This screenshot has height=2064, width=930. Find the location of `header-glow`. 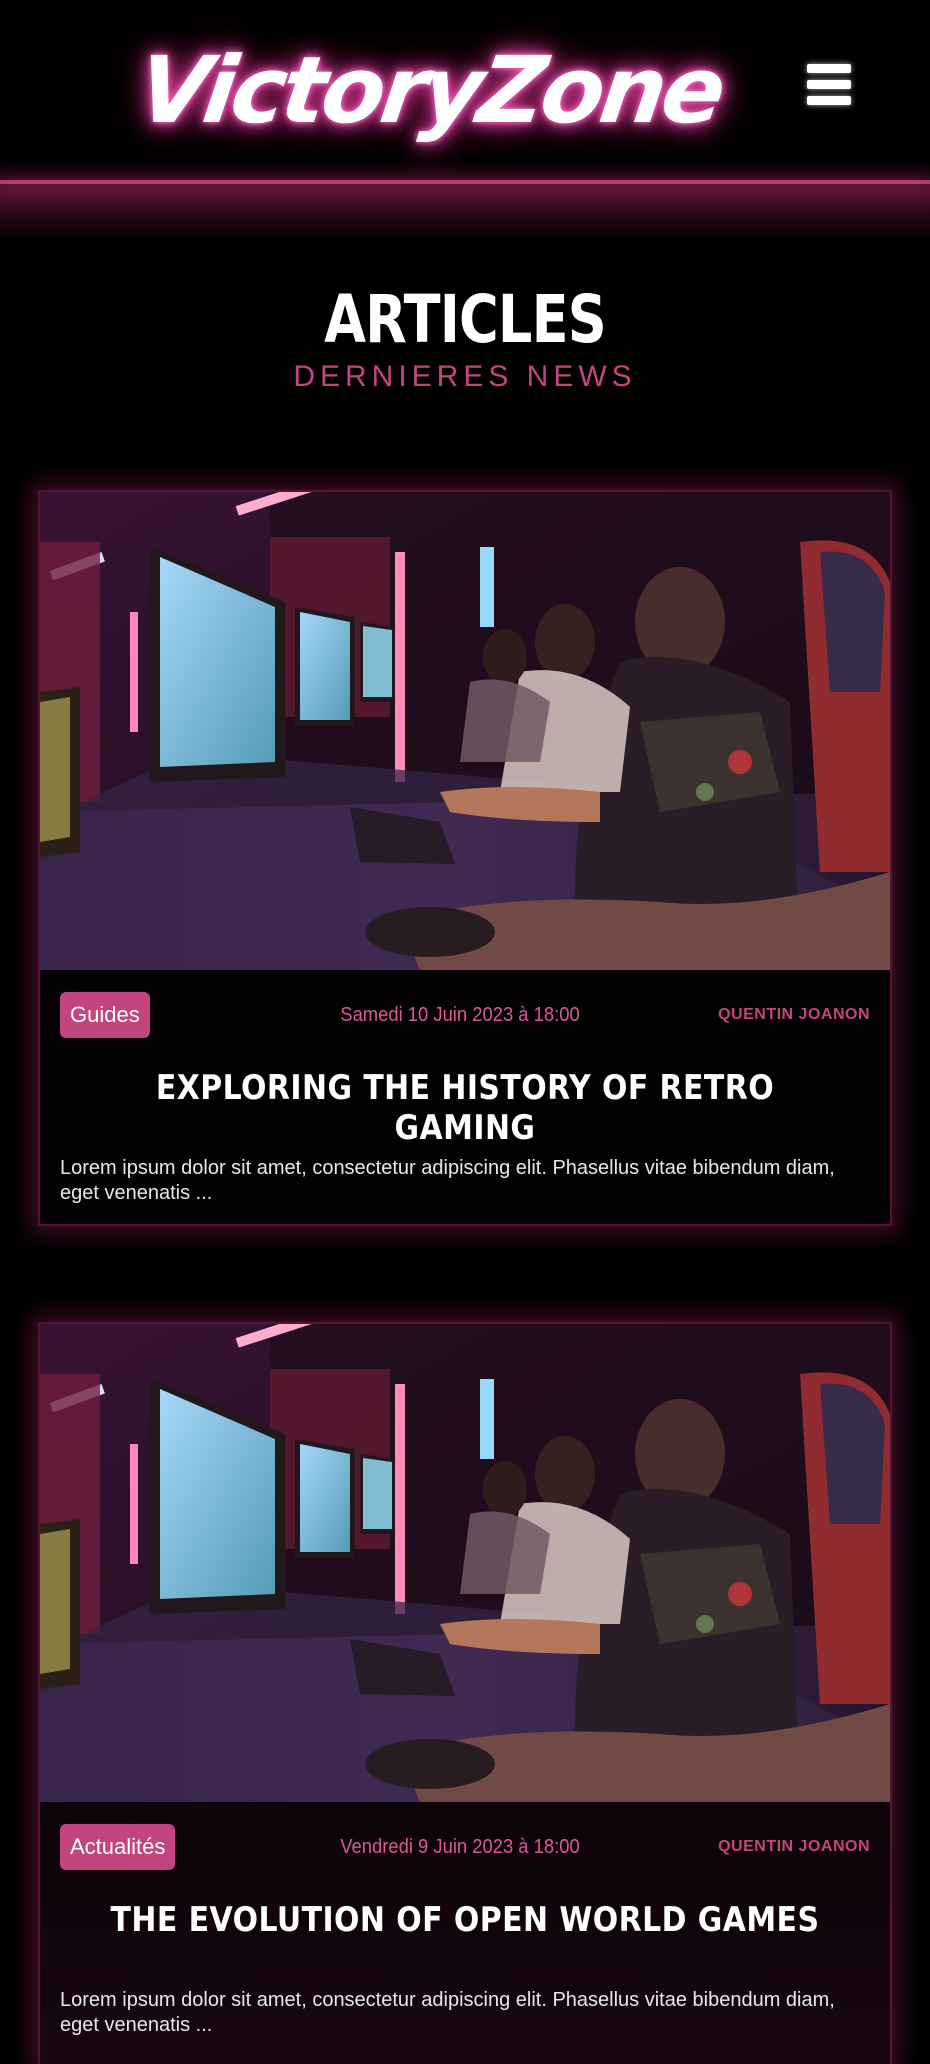

header-glow is located at coordinates (465, 214).